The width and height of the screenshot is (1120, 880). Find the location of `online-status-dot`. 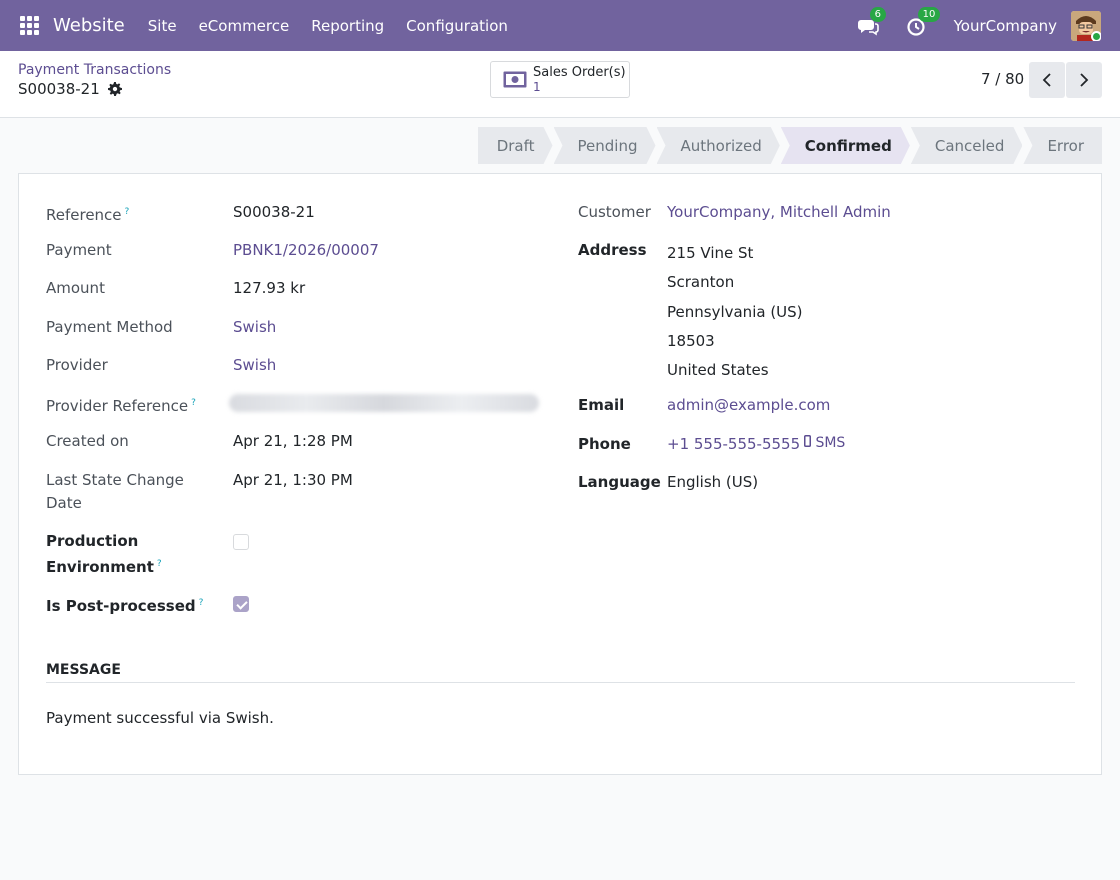

online-status-dot is located at coordinates (1096, 35).